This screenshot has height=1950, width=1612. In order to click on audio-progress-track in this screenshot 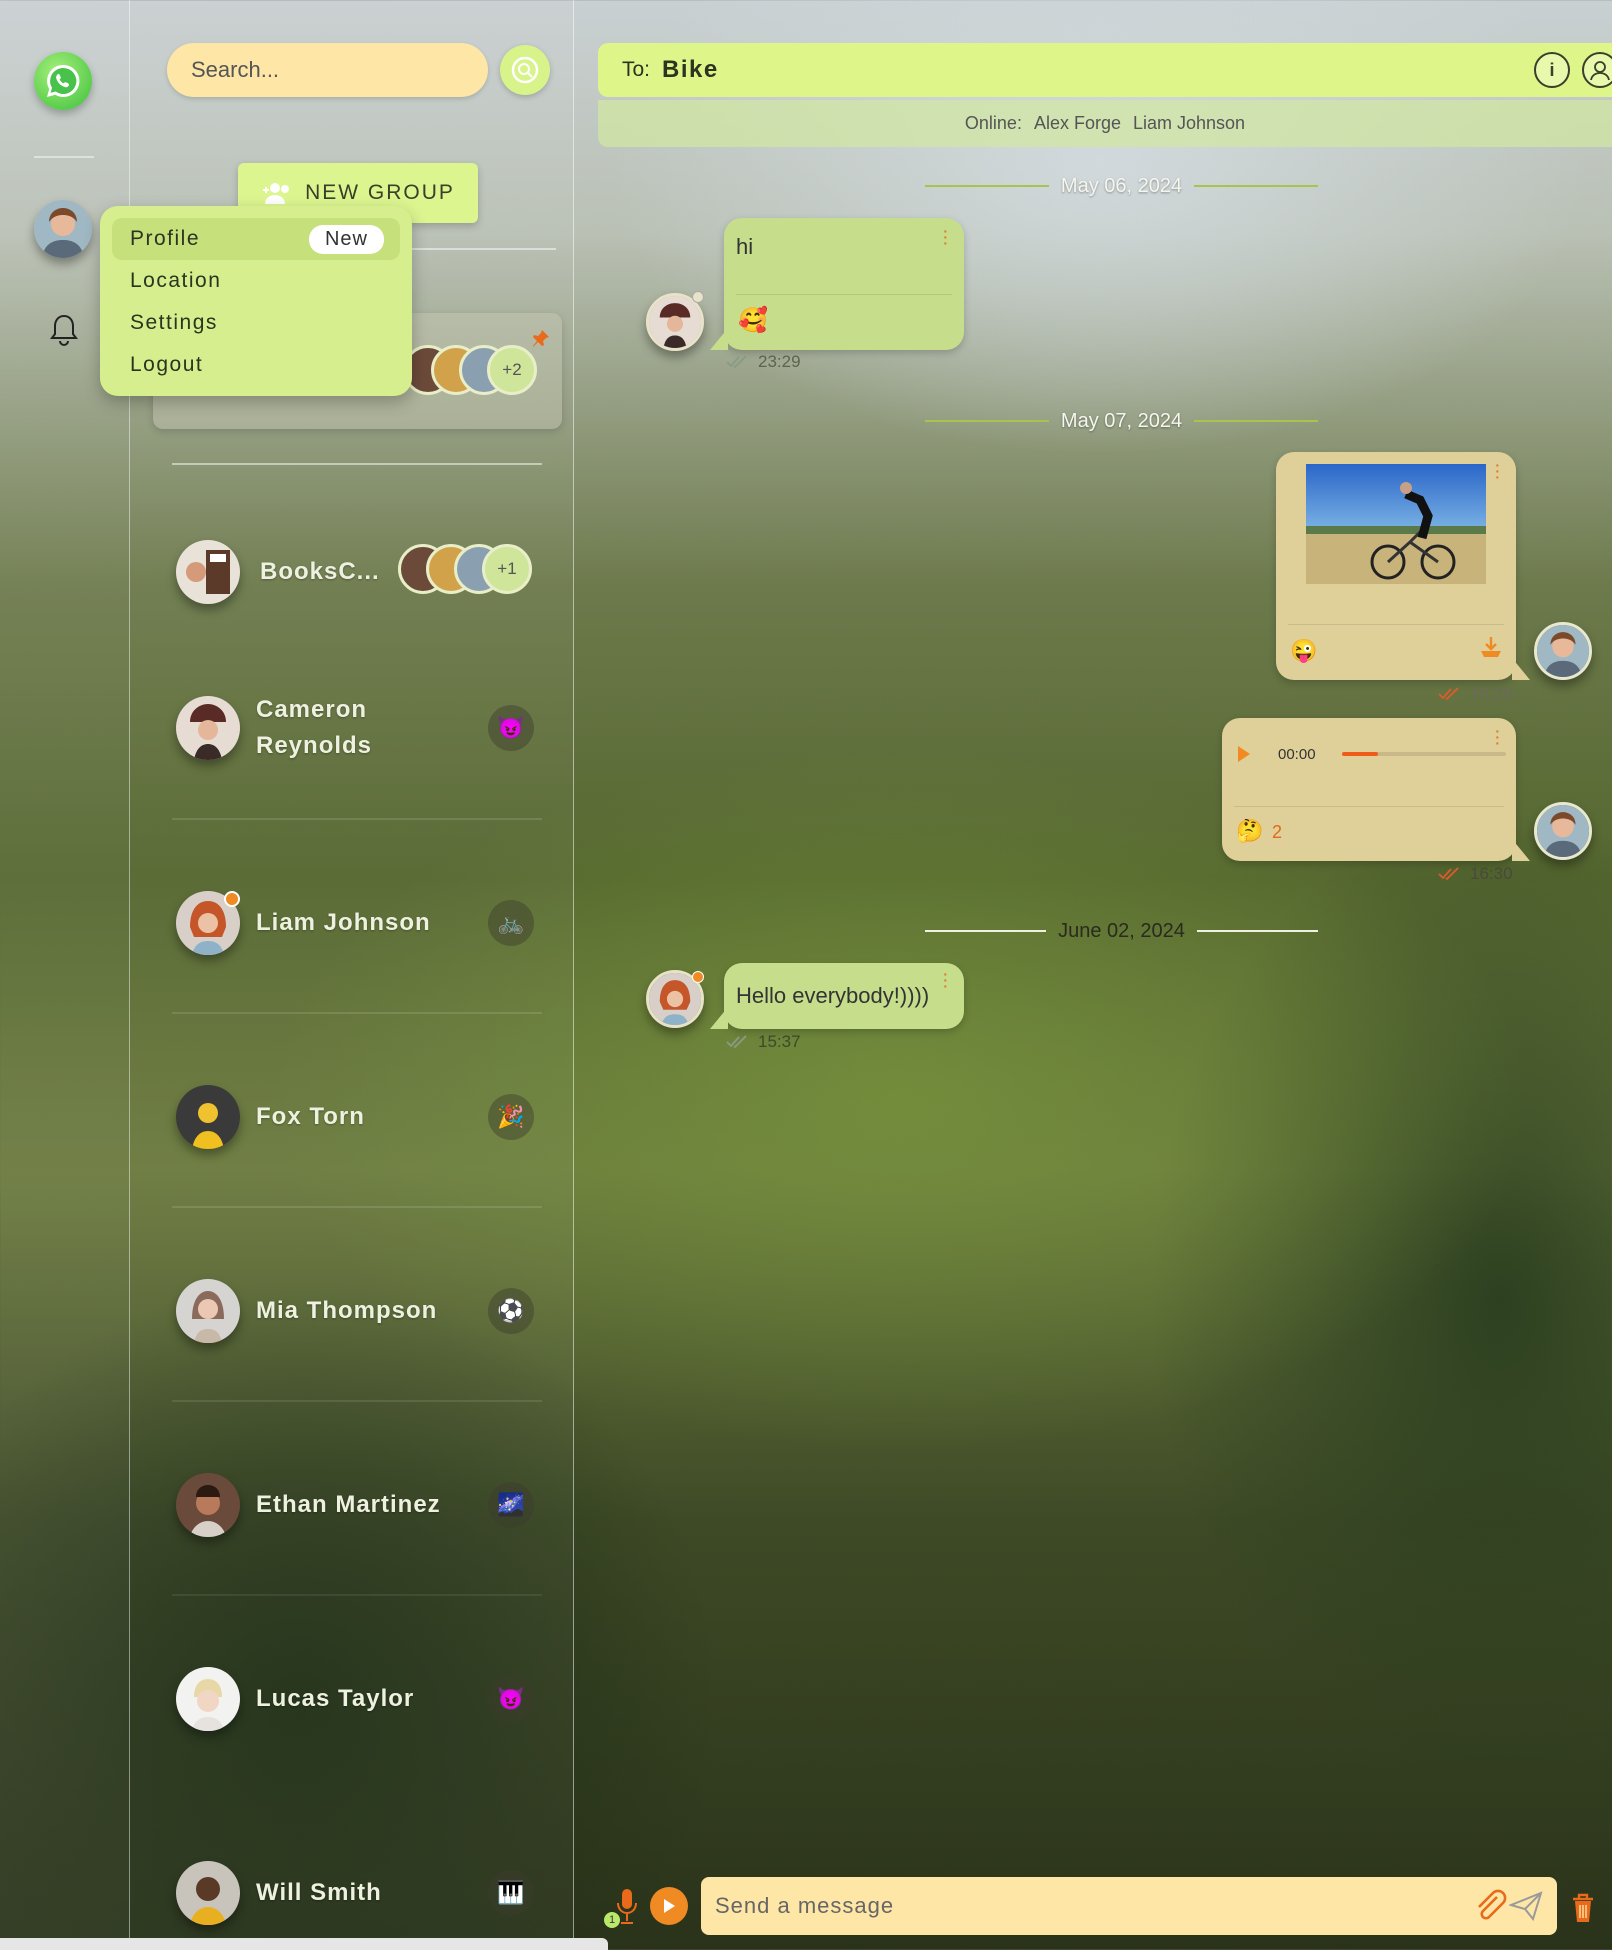, I will do `click(1424, 754)`.